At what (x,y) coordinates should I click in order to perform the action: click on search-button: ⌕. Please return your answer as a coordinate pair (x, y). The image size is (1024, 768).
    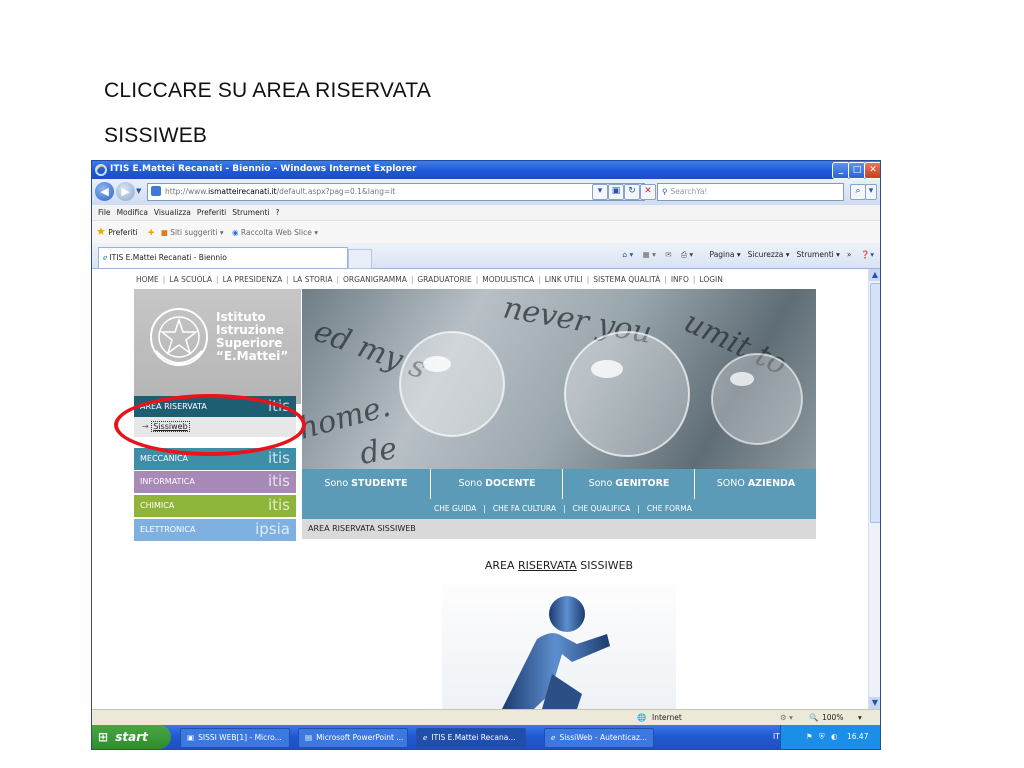
    Looking at the image, I should click on (858, 192).